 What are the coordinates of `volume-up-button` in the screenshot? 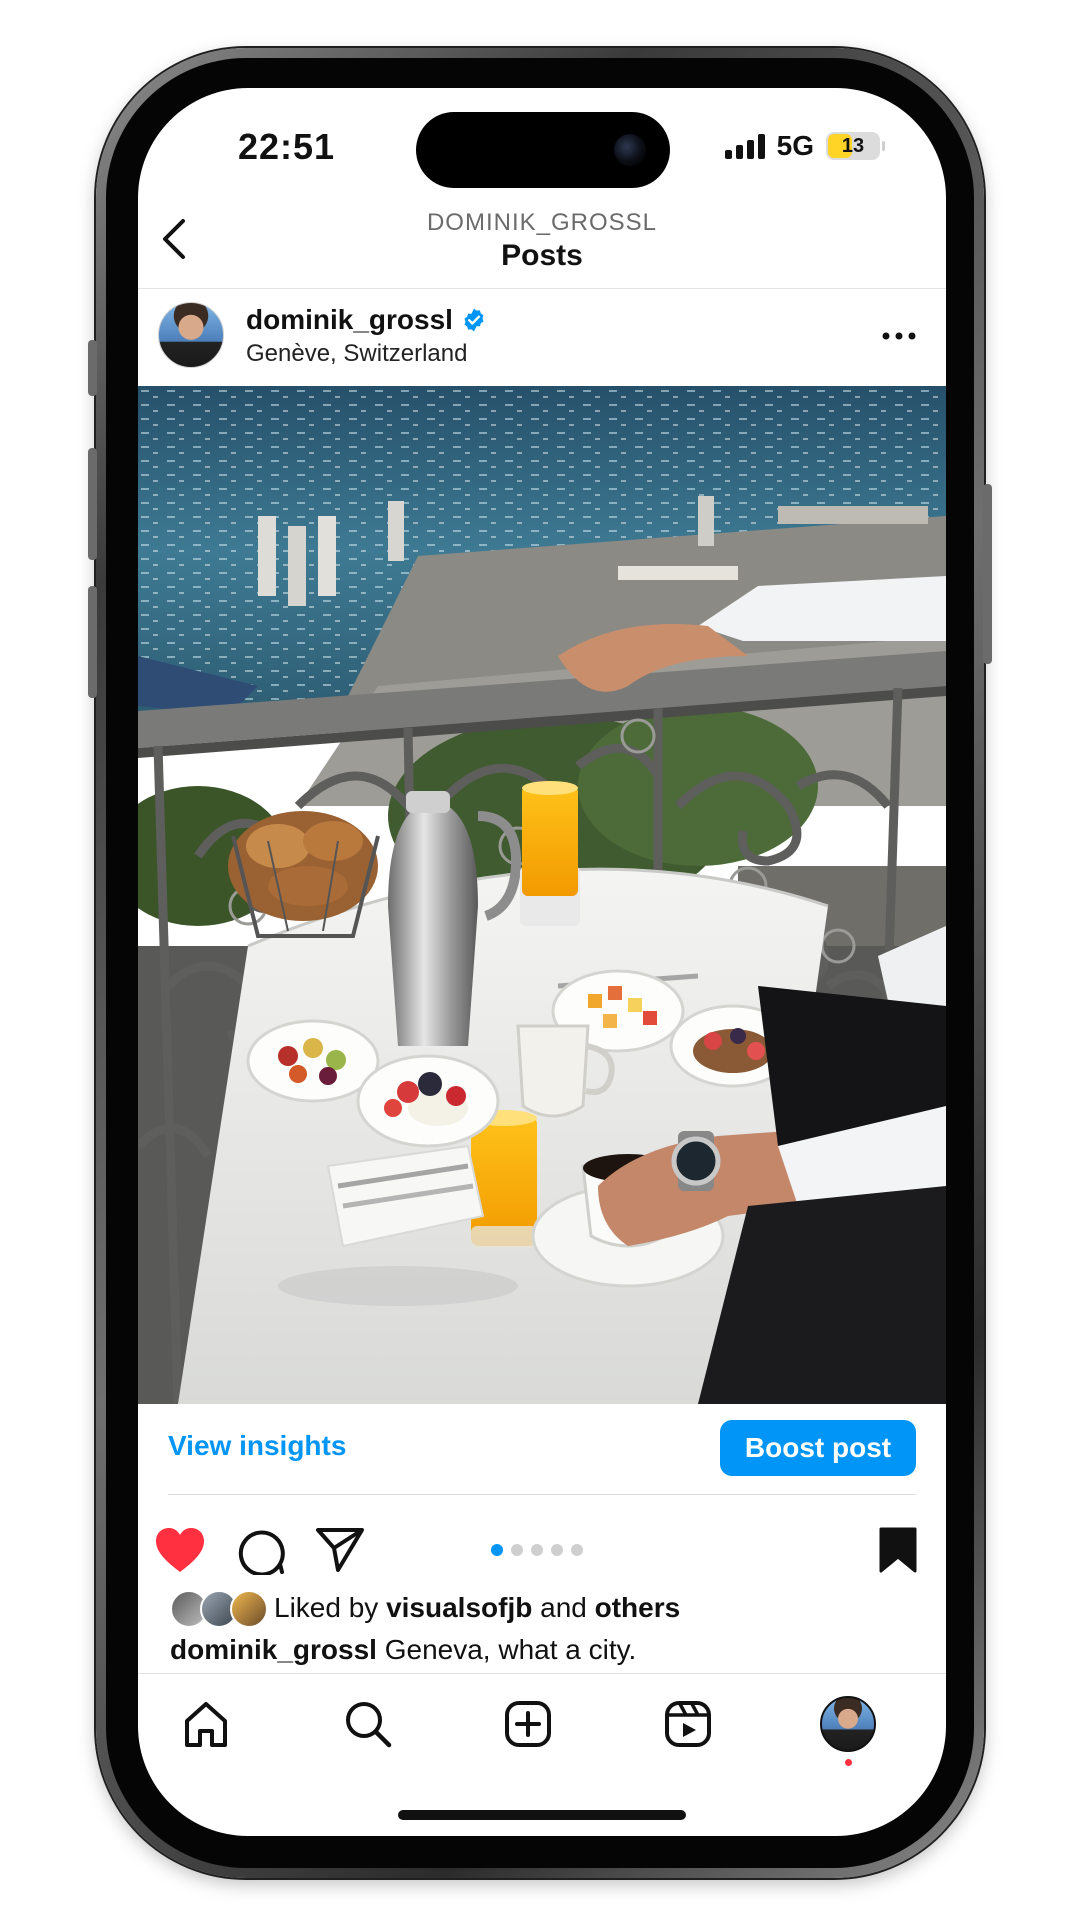 It's located at (92, 504).